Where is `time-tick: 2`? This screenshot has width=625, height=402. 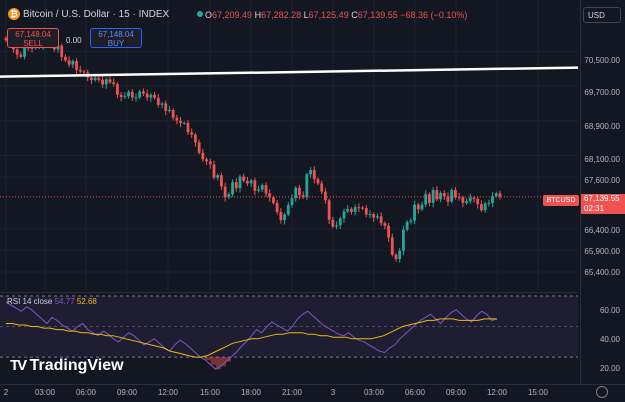
time-tick: 2 is located at coordinates (6, 392).